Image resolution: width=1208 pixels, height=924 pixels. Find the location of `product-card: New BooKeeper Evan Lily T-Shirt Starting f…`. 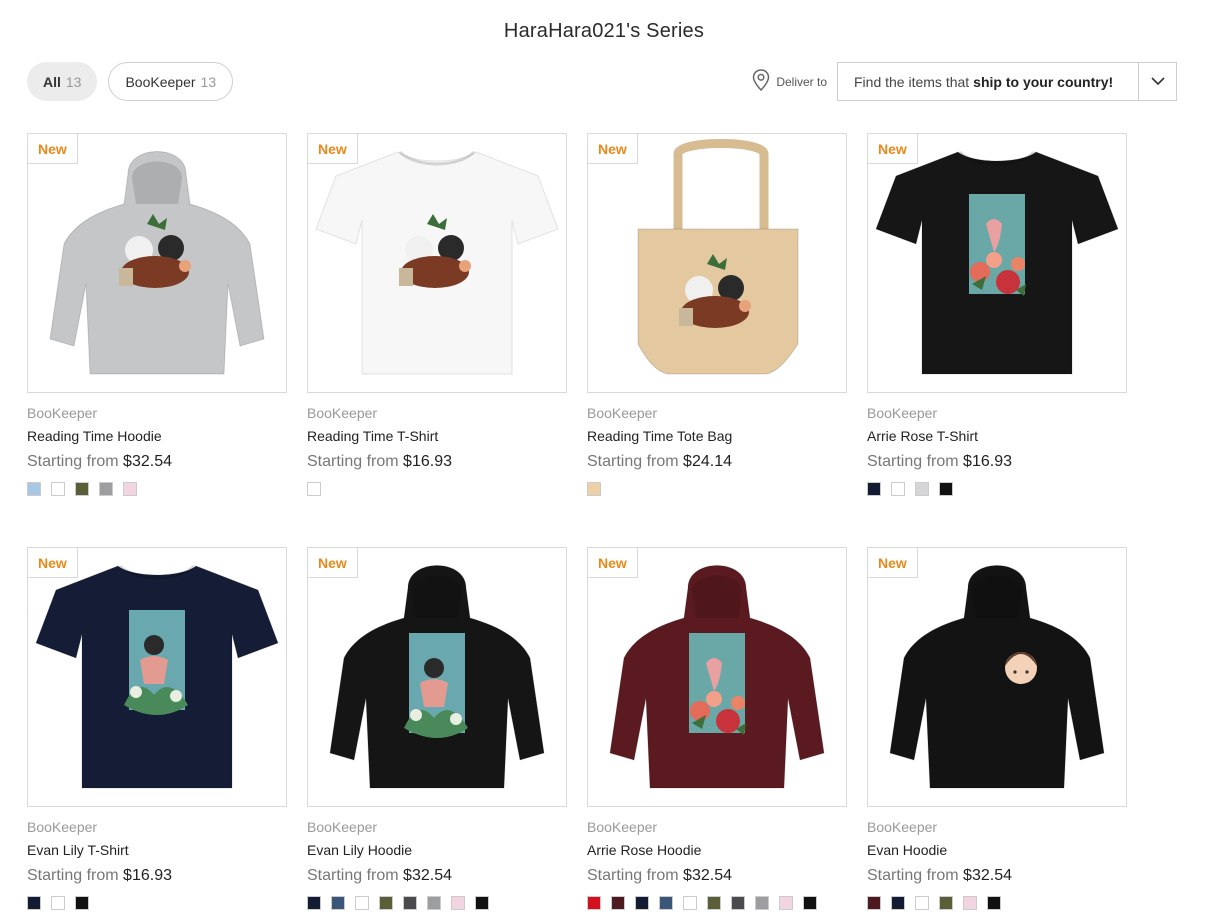

product-card: New BooKeeper Evan Lily T-Shirt Starting f… is located at coordinates (157, 735).